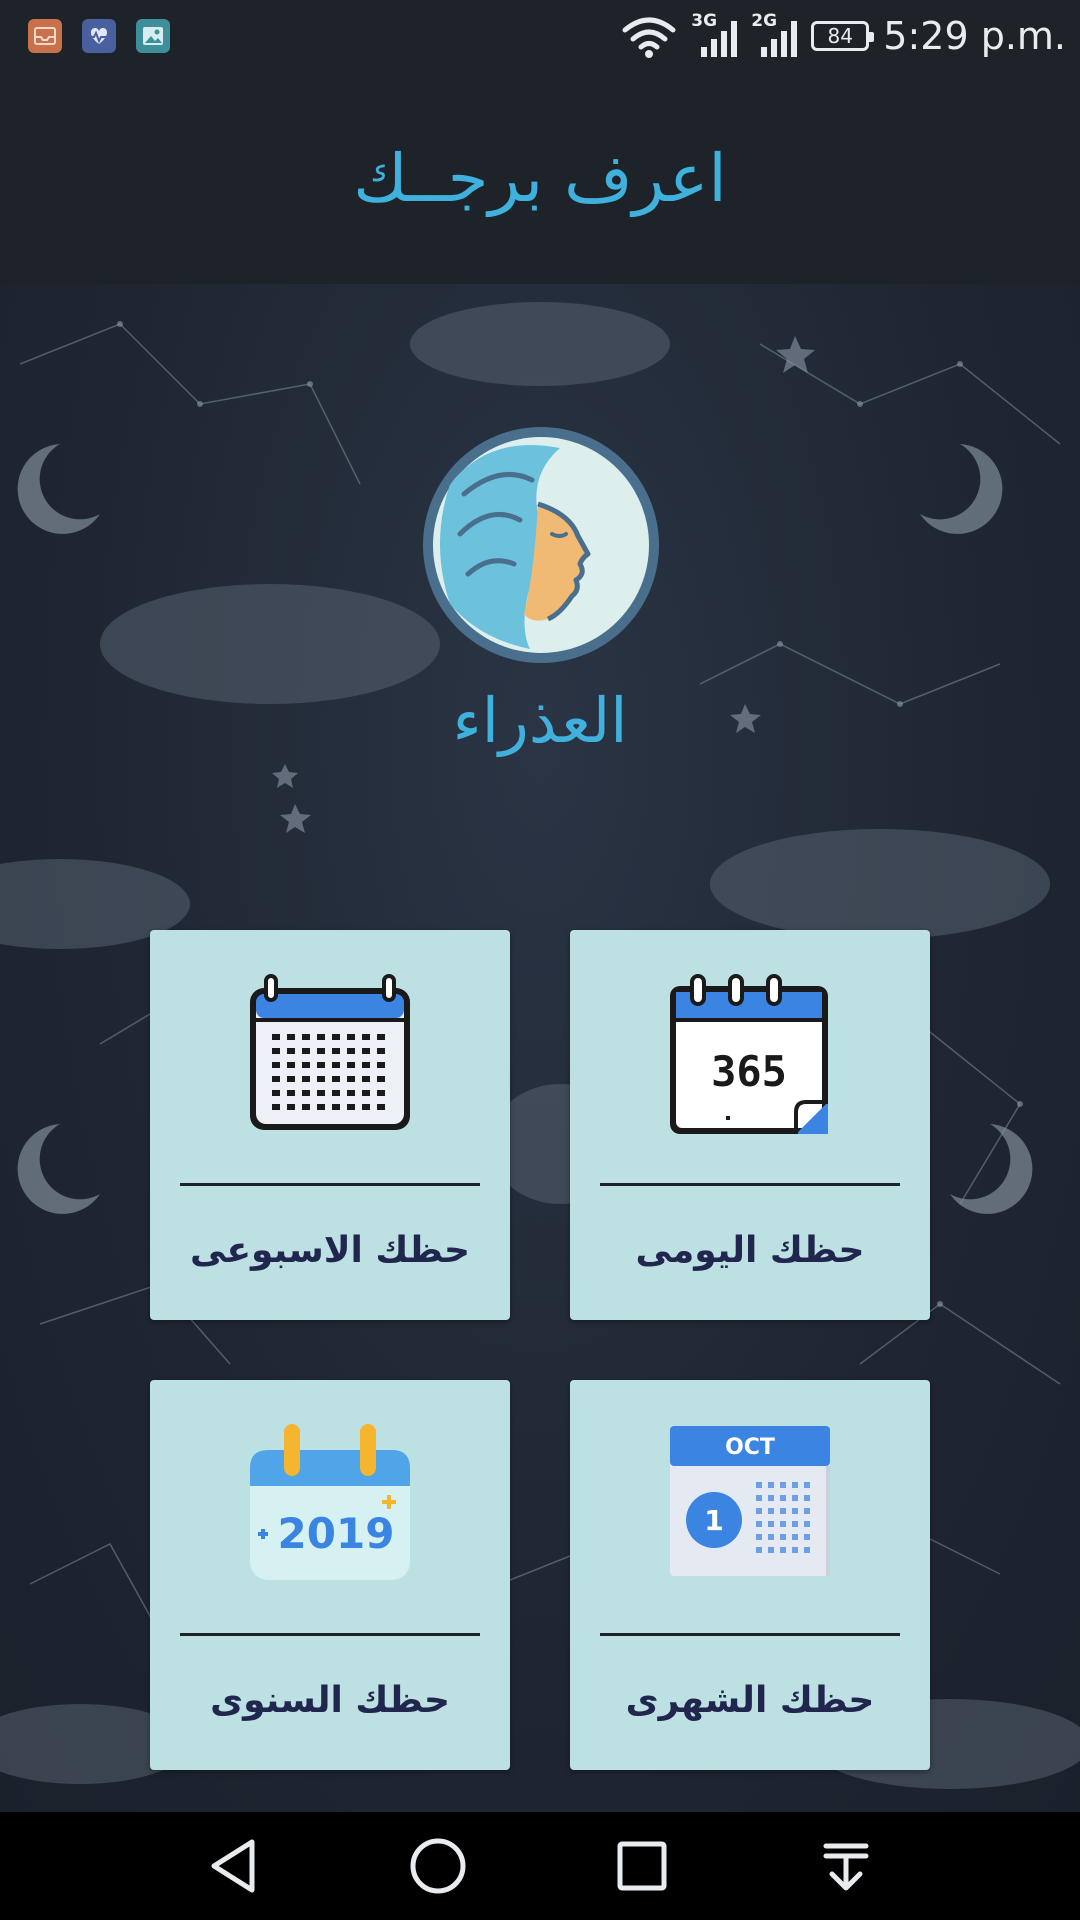 This screenshot has width=1080, height=1920. I want to click on battery-indicator: 84, so click(843, 36).